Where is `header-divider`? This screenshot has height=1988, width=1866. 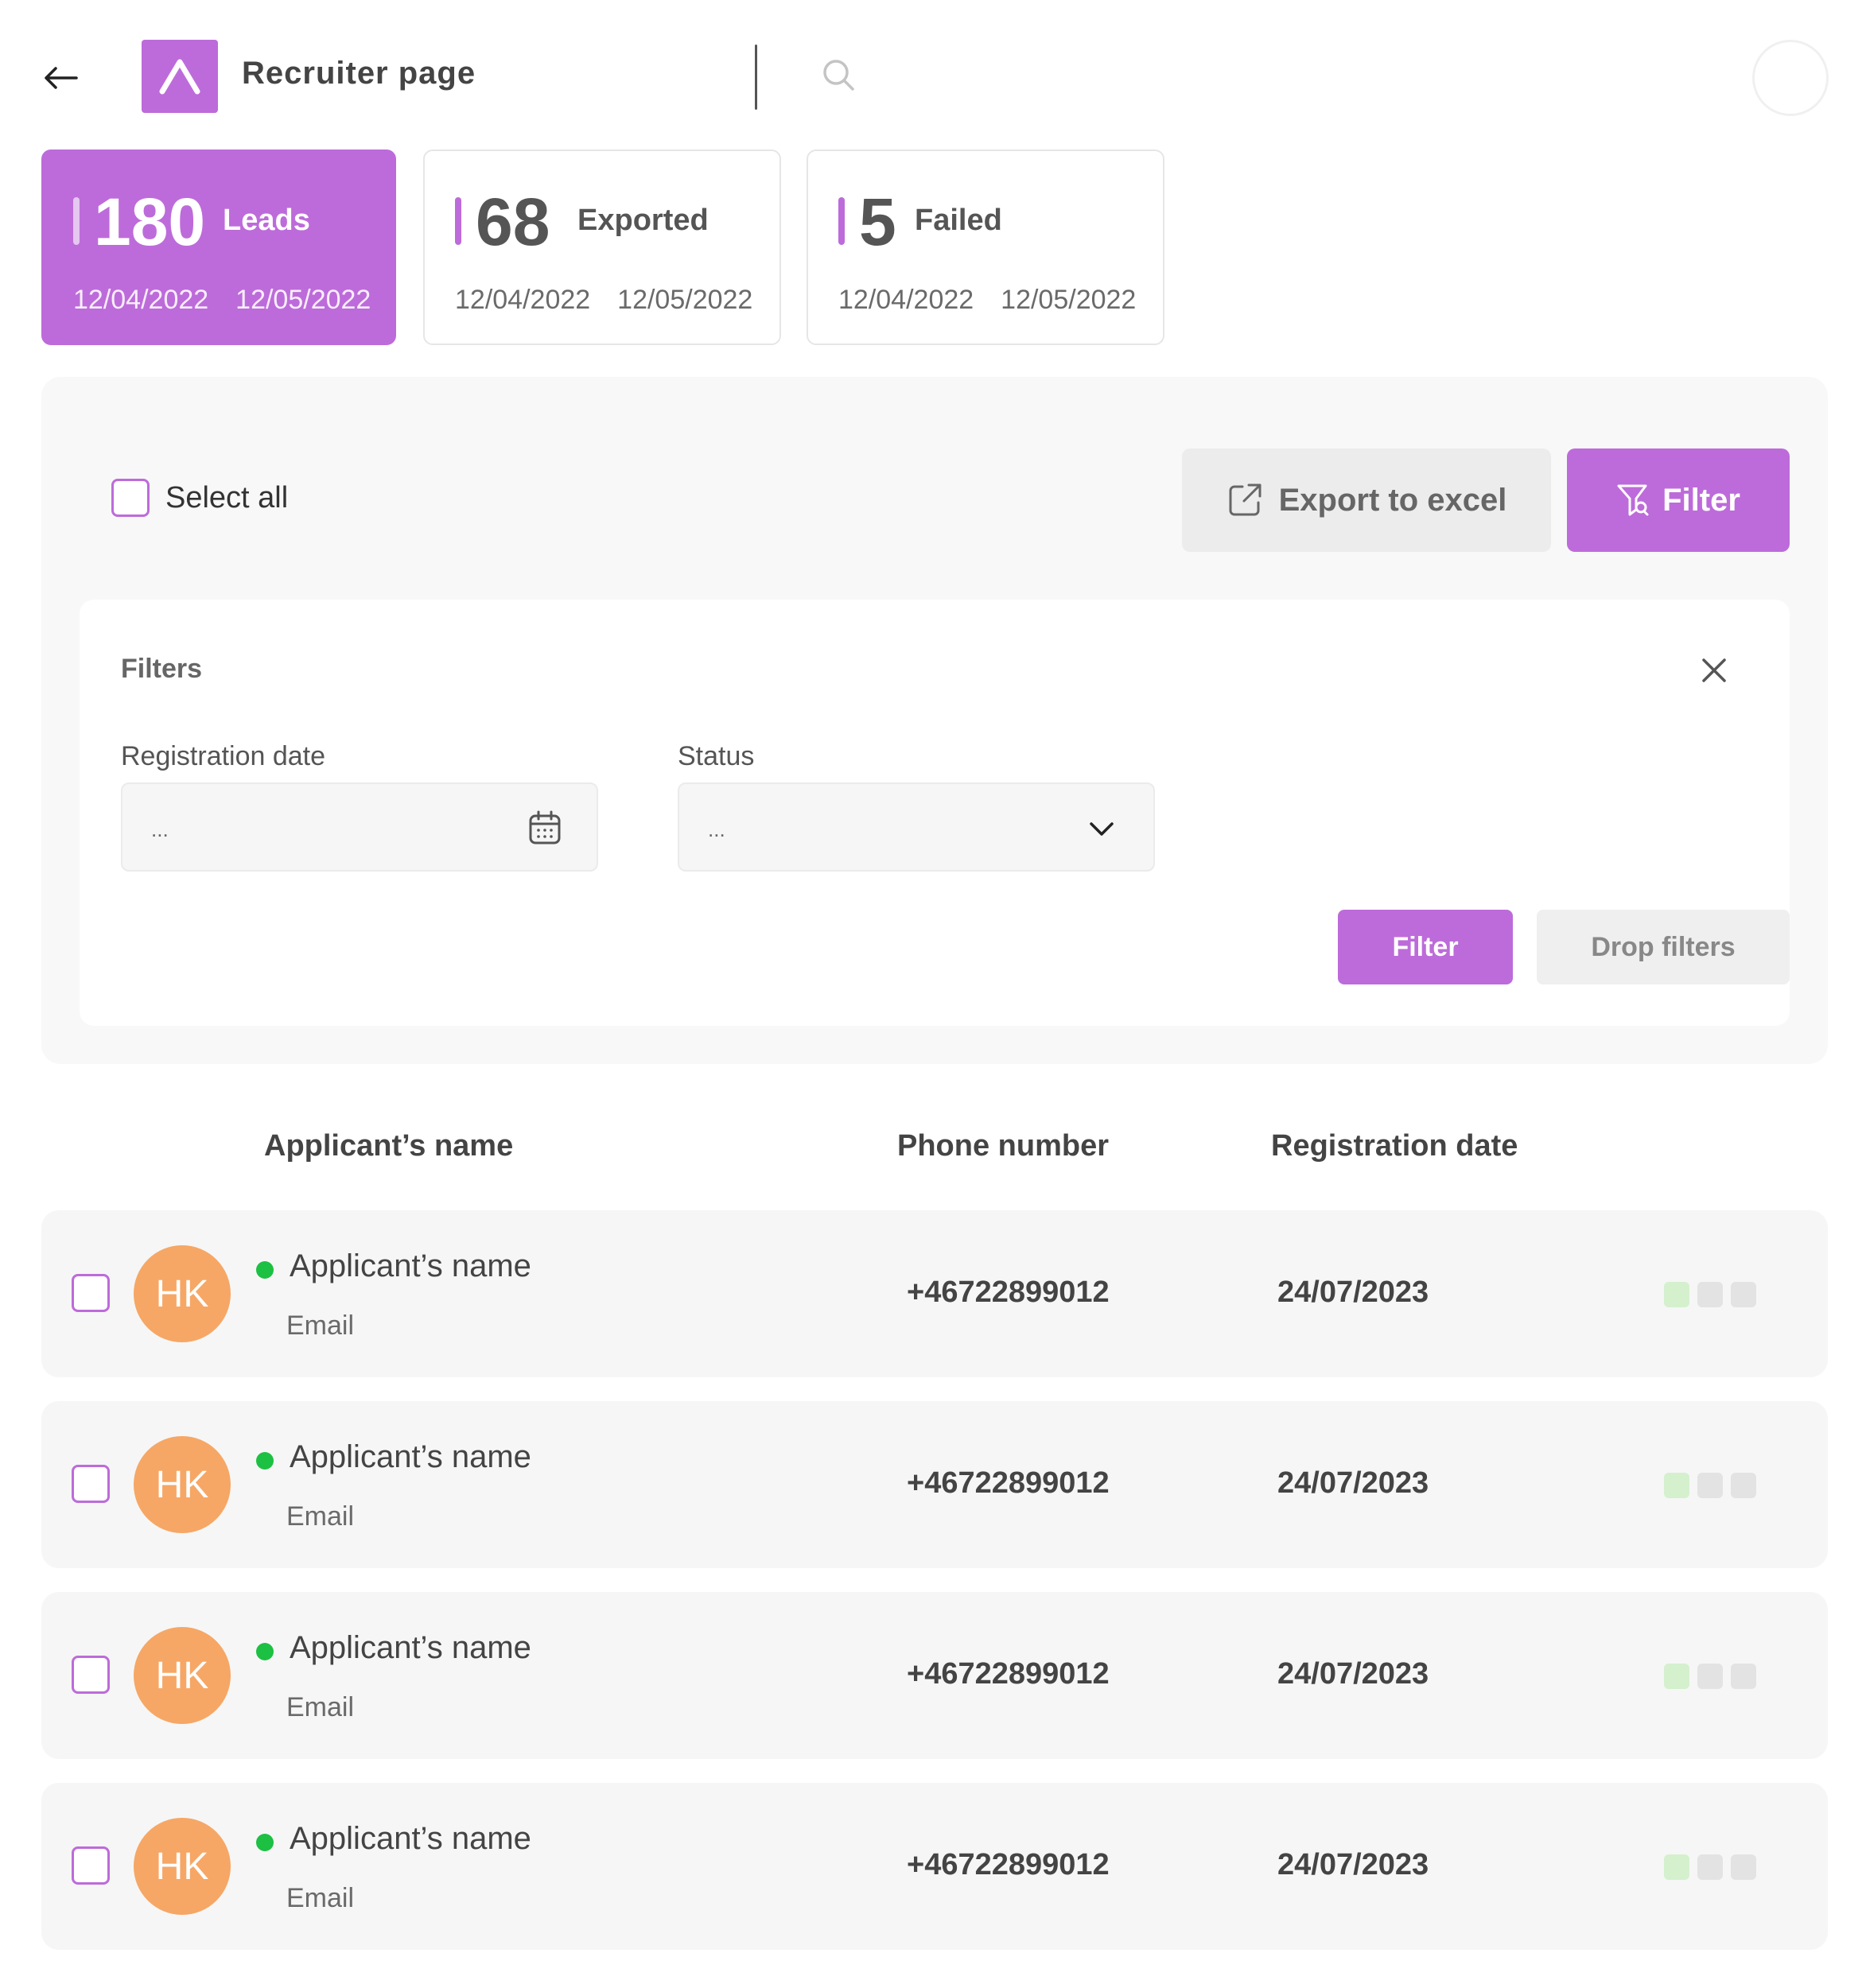 header-divider is located at coordinates (756, 77).